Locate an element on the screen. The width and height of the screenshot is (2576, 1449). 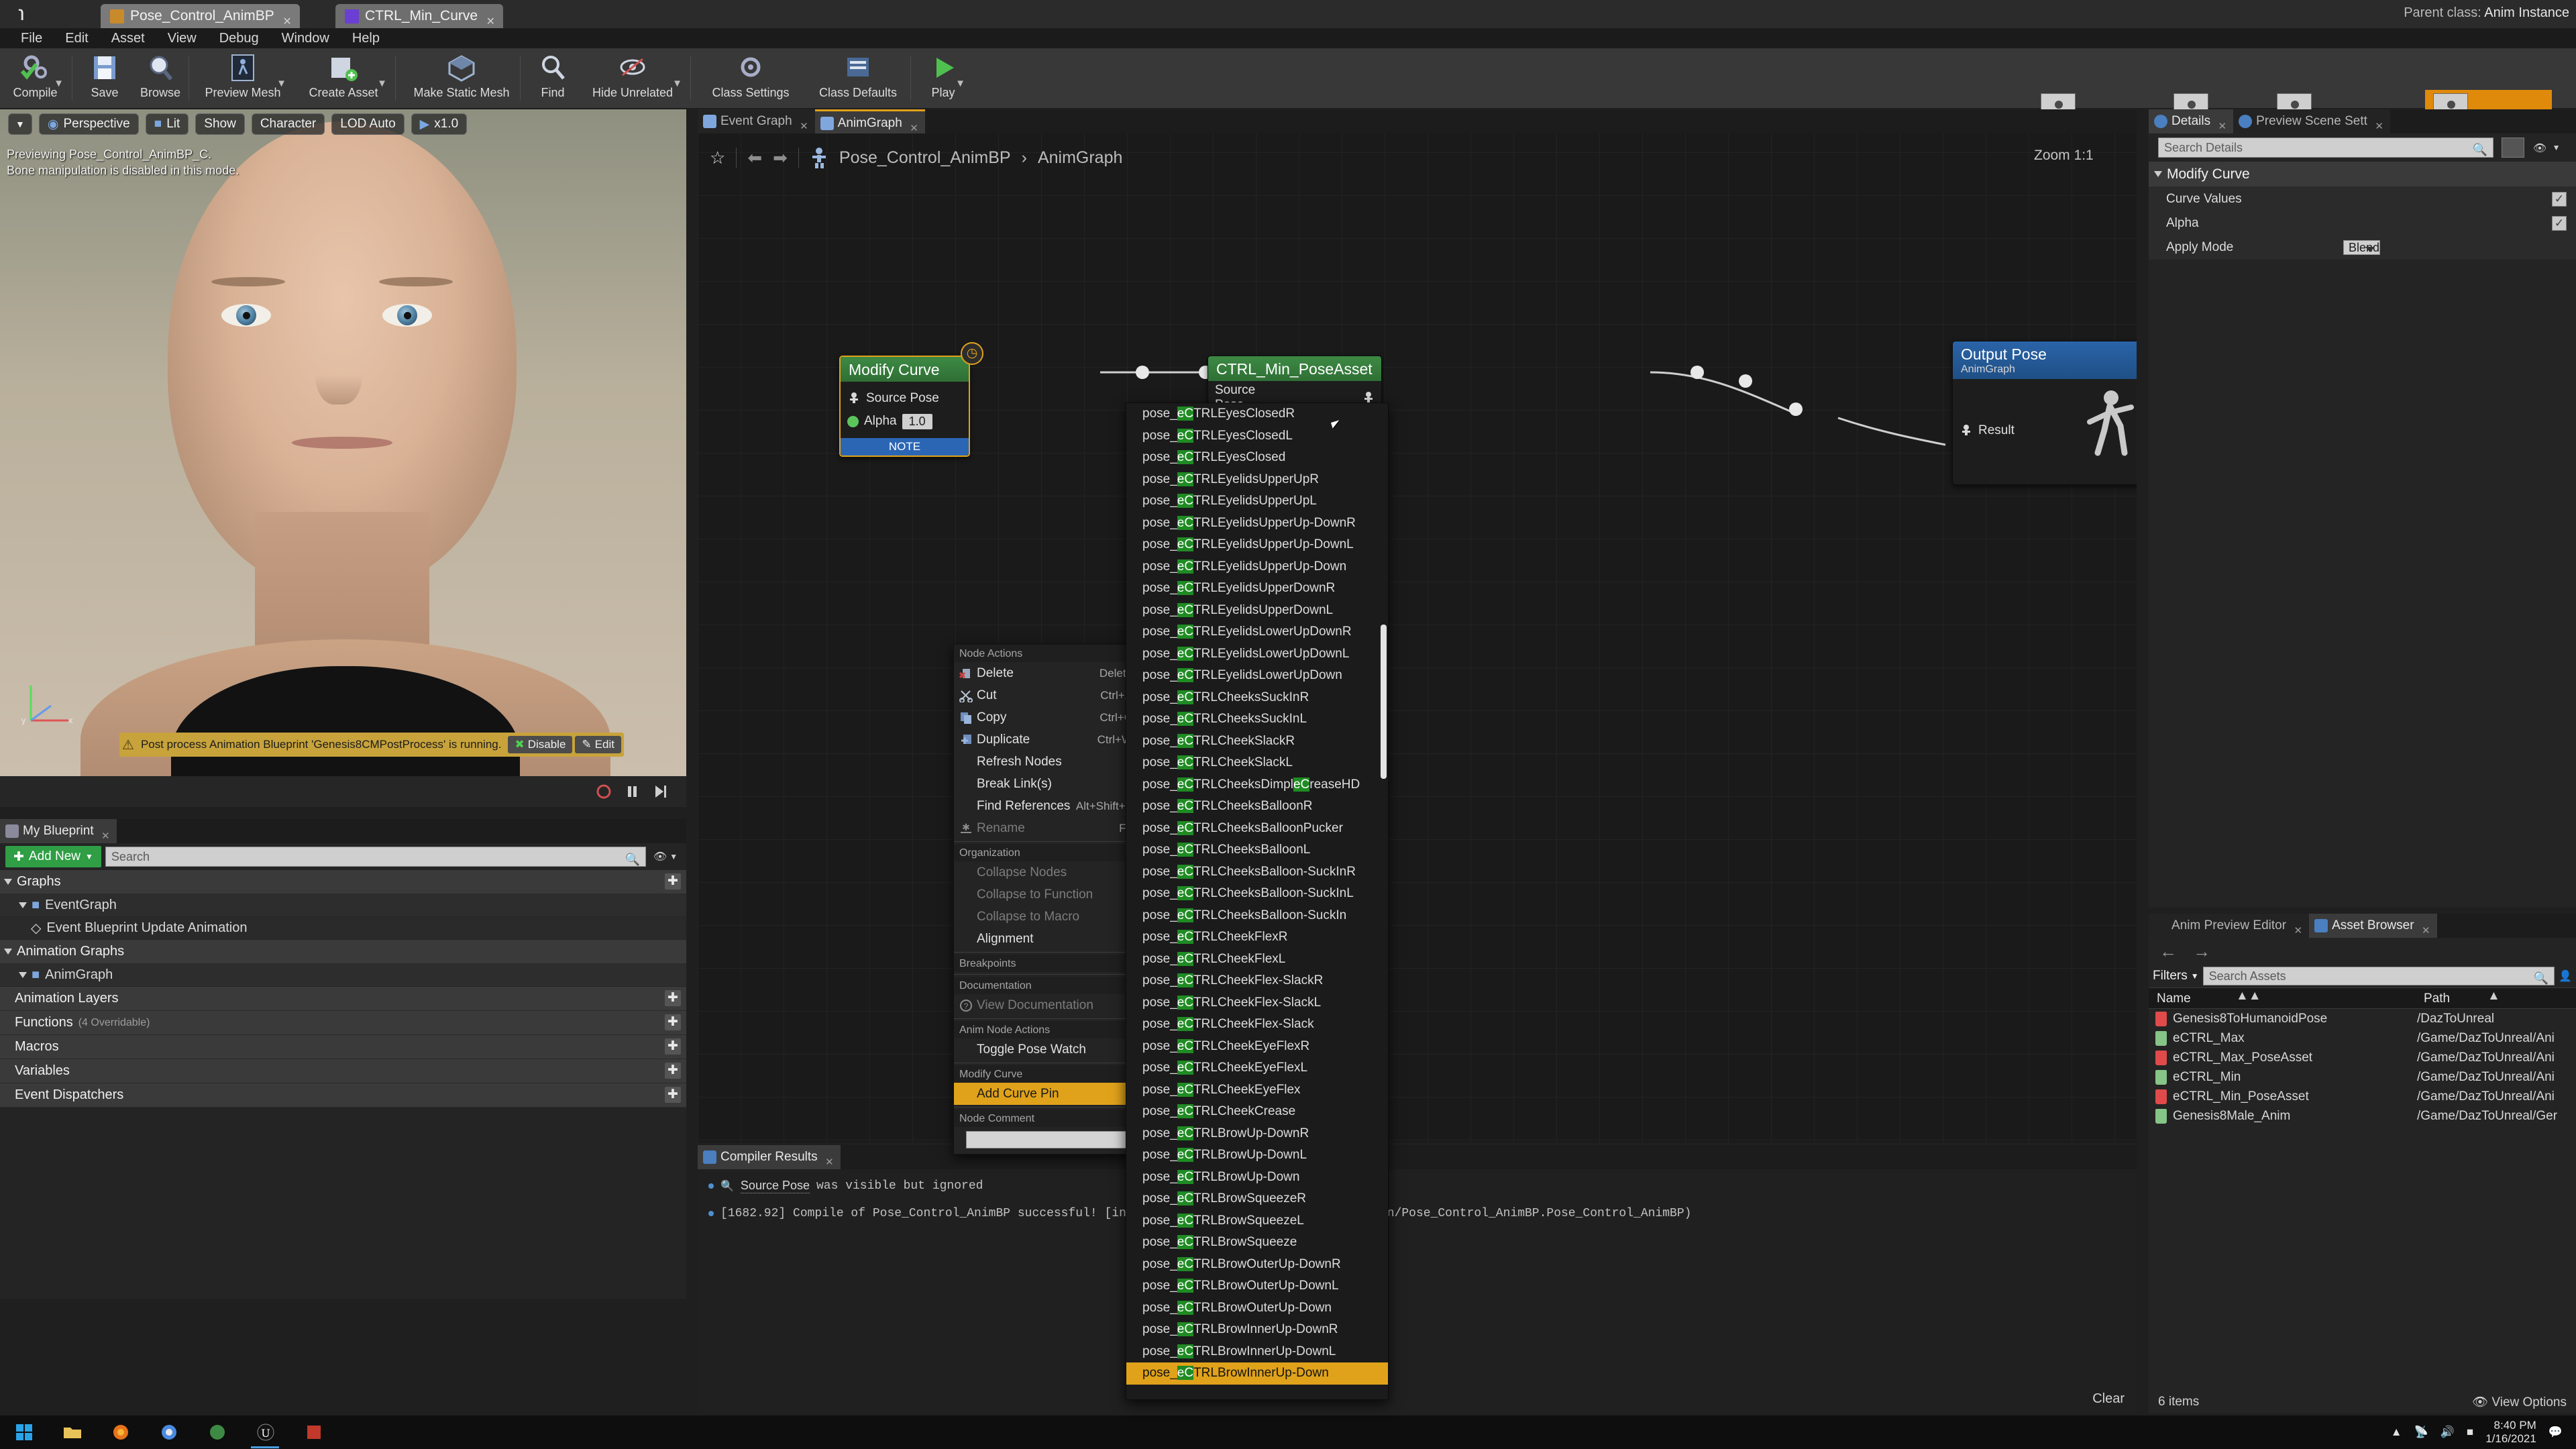
viewport-button-perspective: ◉ Perspective is located at coordinates (88, 124).